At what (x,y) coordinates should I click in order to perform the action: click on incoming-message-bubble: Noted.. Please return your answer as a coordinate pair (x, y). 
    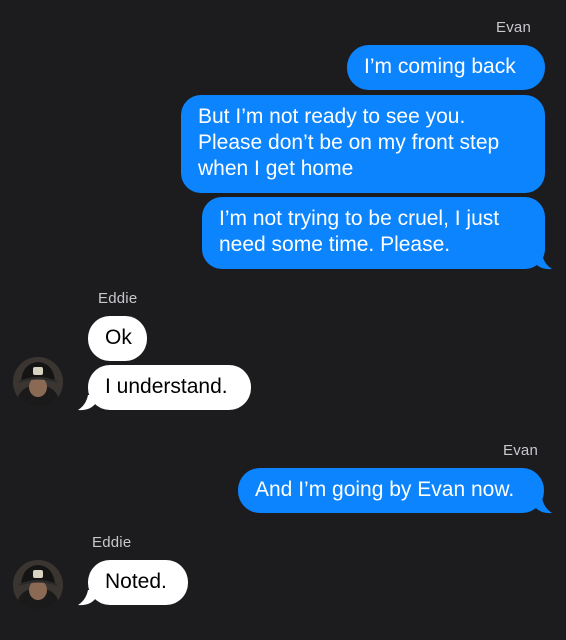
    Looking at the image, I should click on (138, 582).